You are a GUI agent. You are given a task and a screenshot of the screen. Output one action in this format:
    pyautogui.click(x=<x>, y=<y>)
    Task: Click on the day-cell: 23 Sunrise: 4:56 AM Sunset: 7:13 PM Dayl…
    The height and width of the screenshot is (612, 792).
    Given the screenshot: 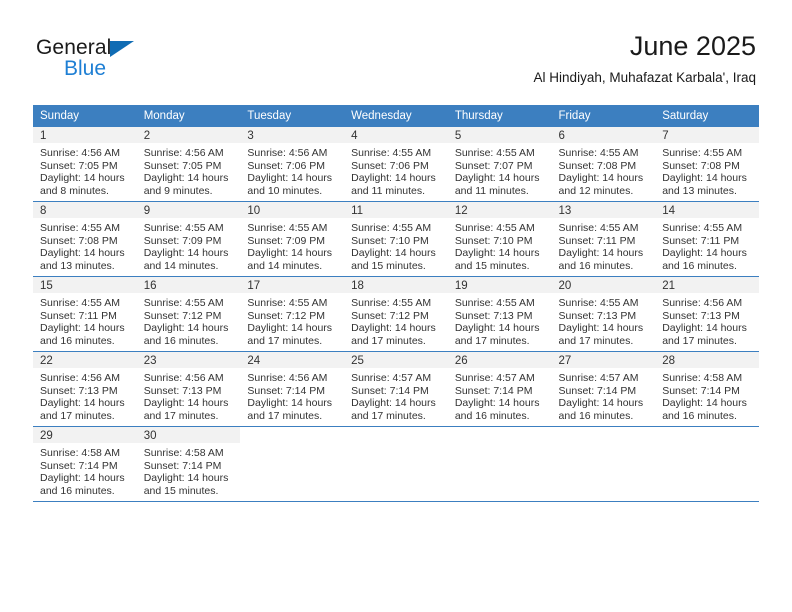 What is the action you would take?
    pyautogui.click(x=188, y=389)
    